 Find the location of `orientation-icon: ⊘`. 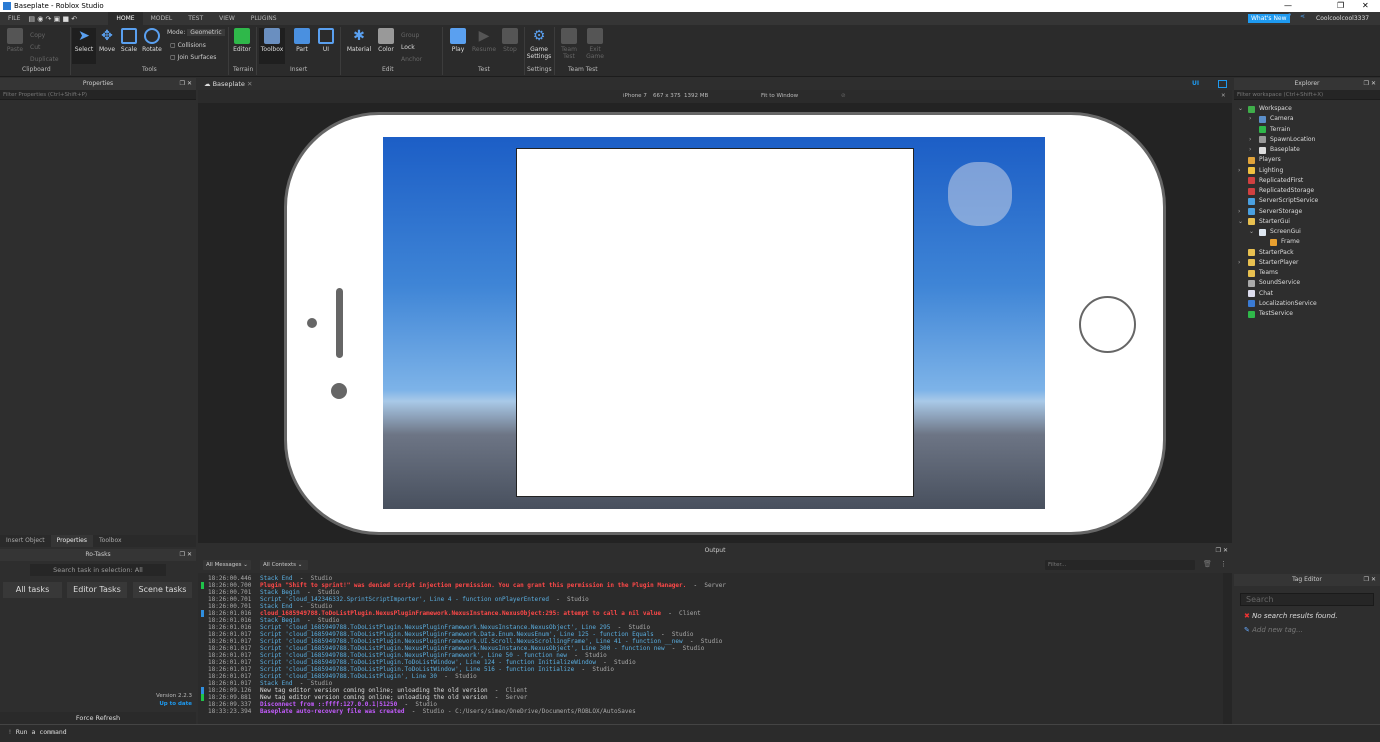

orientation-icon: ⊘ is located at coordinates (843, 96).